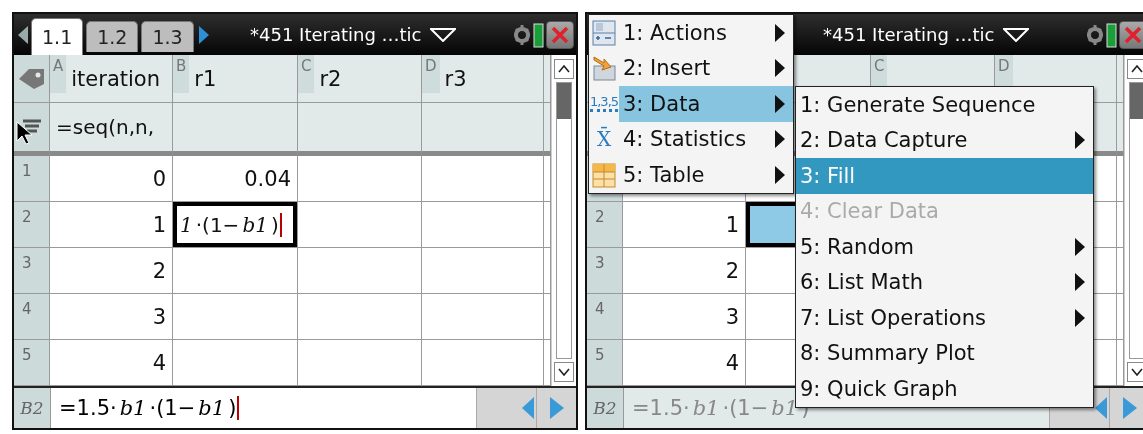 The height and width of the screenshot is (434, 1143). I want to click on column-letter: D, so click(431, 74).